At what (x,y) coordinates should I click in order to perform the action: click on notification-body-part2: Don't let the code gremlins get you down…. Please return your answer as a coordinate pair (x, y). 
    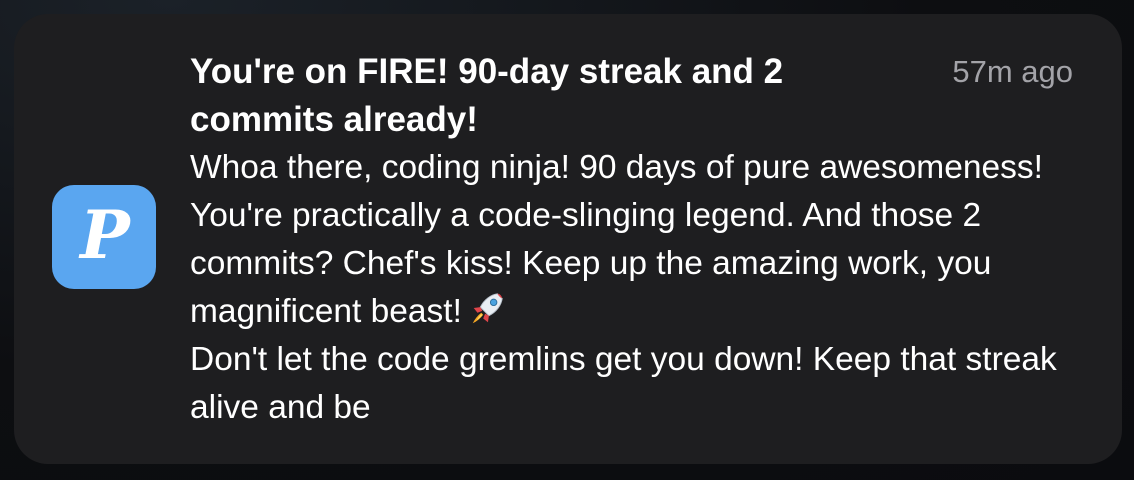
    Looking at the image, I should click on (623, 383).